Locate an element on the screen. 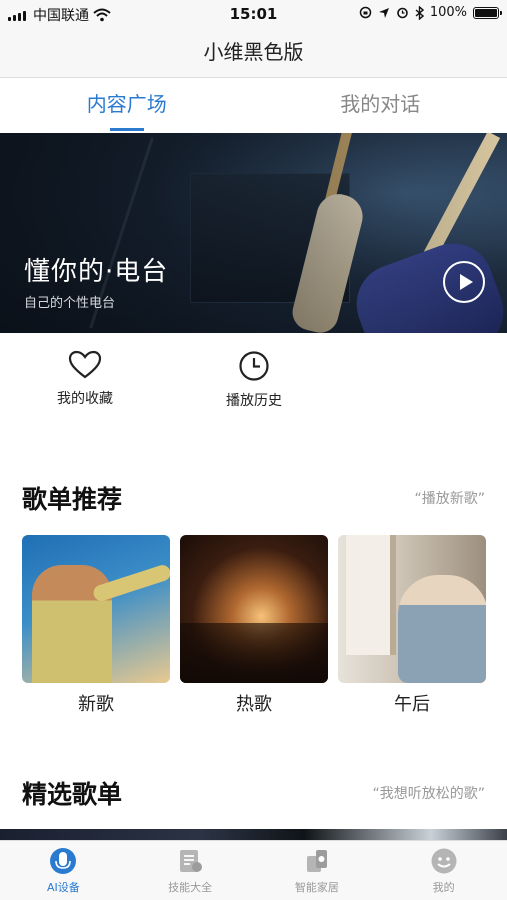 This screenshot has width=507, height=900. favorites-label: 我的收藏 is located at coordinates (85, 399).